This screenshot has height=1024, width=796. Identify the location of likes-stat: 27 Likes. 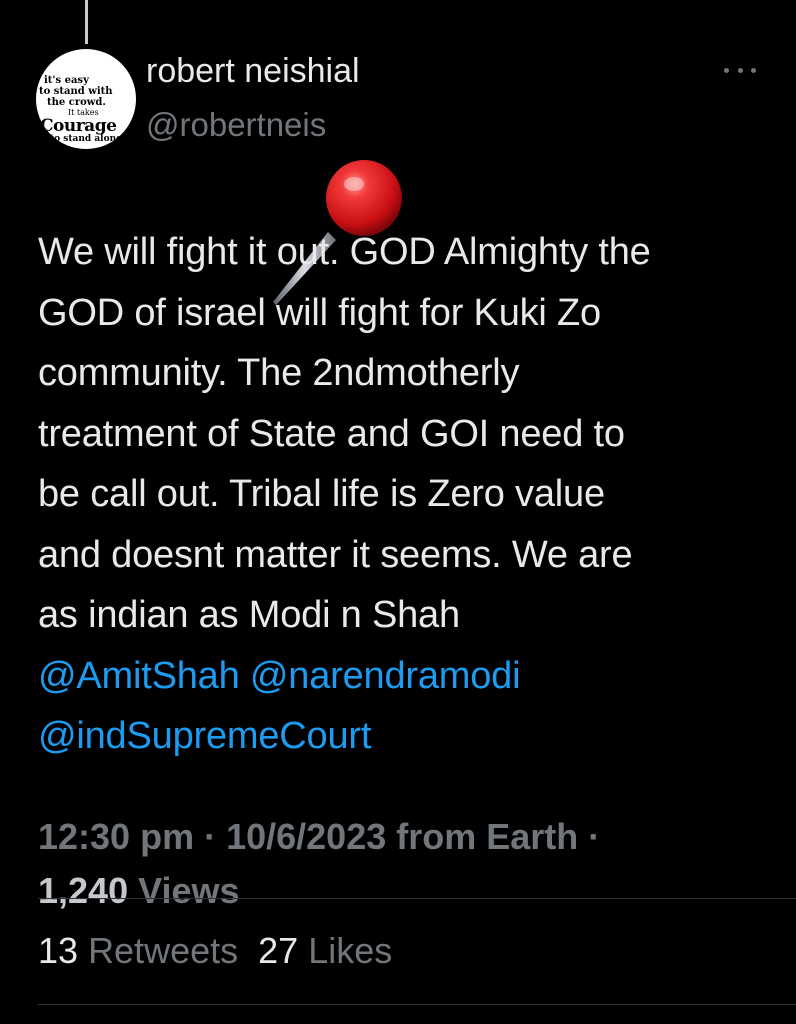
(325, 950).